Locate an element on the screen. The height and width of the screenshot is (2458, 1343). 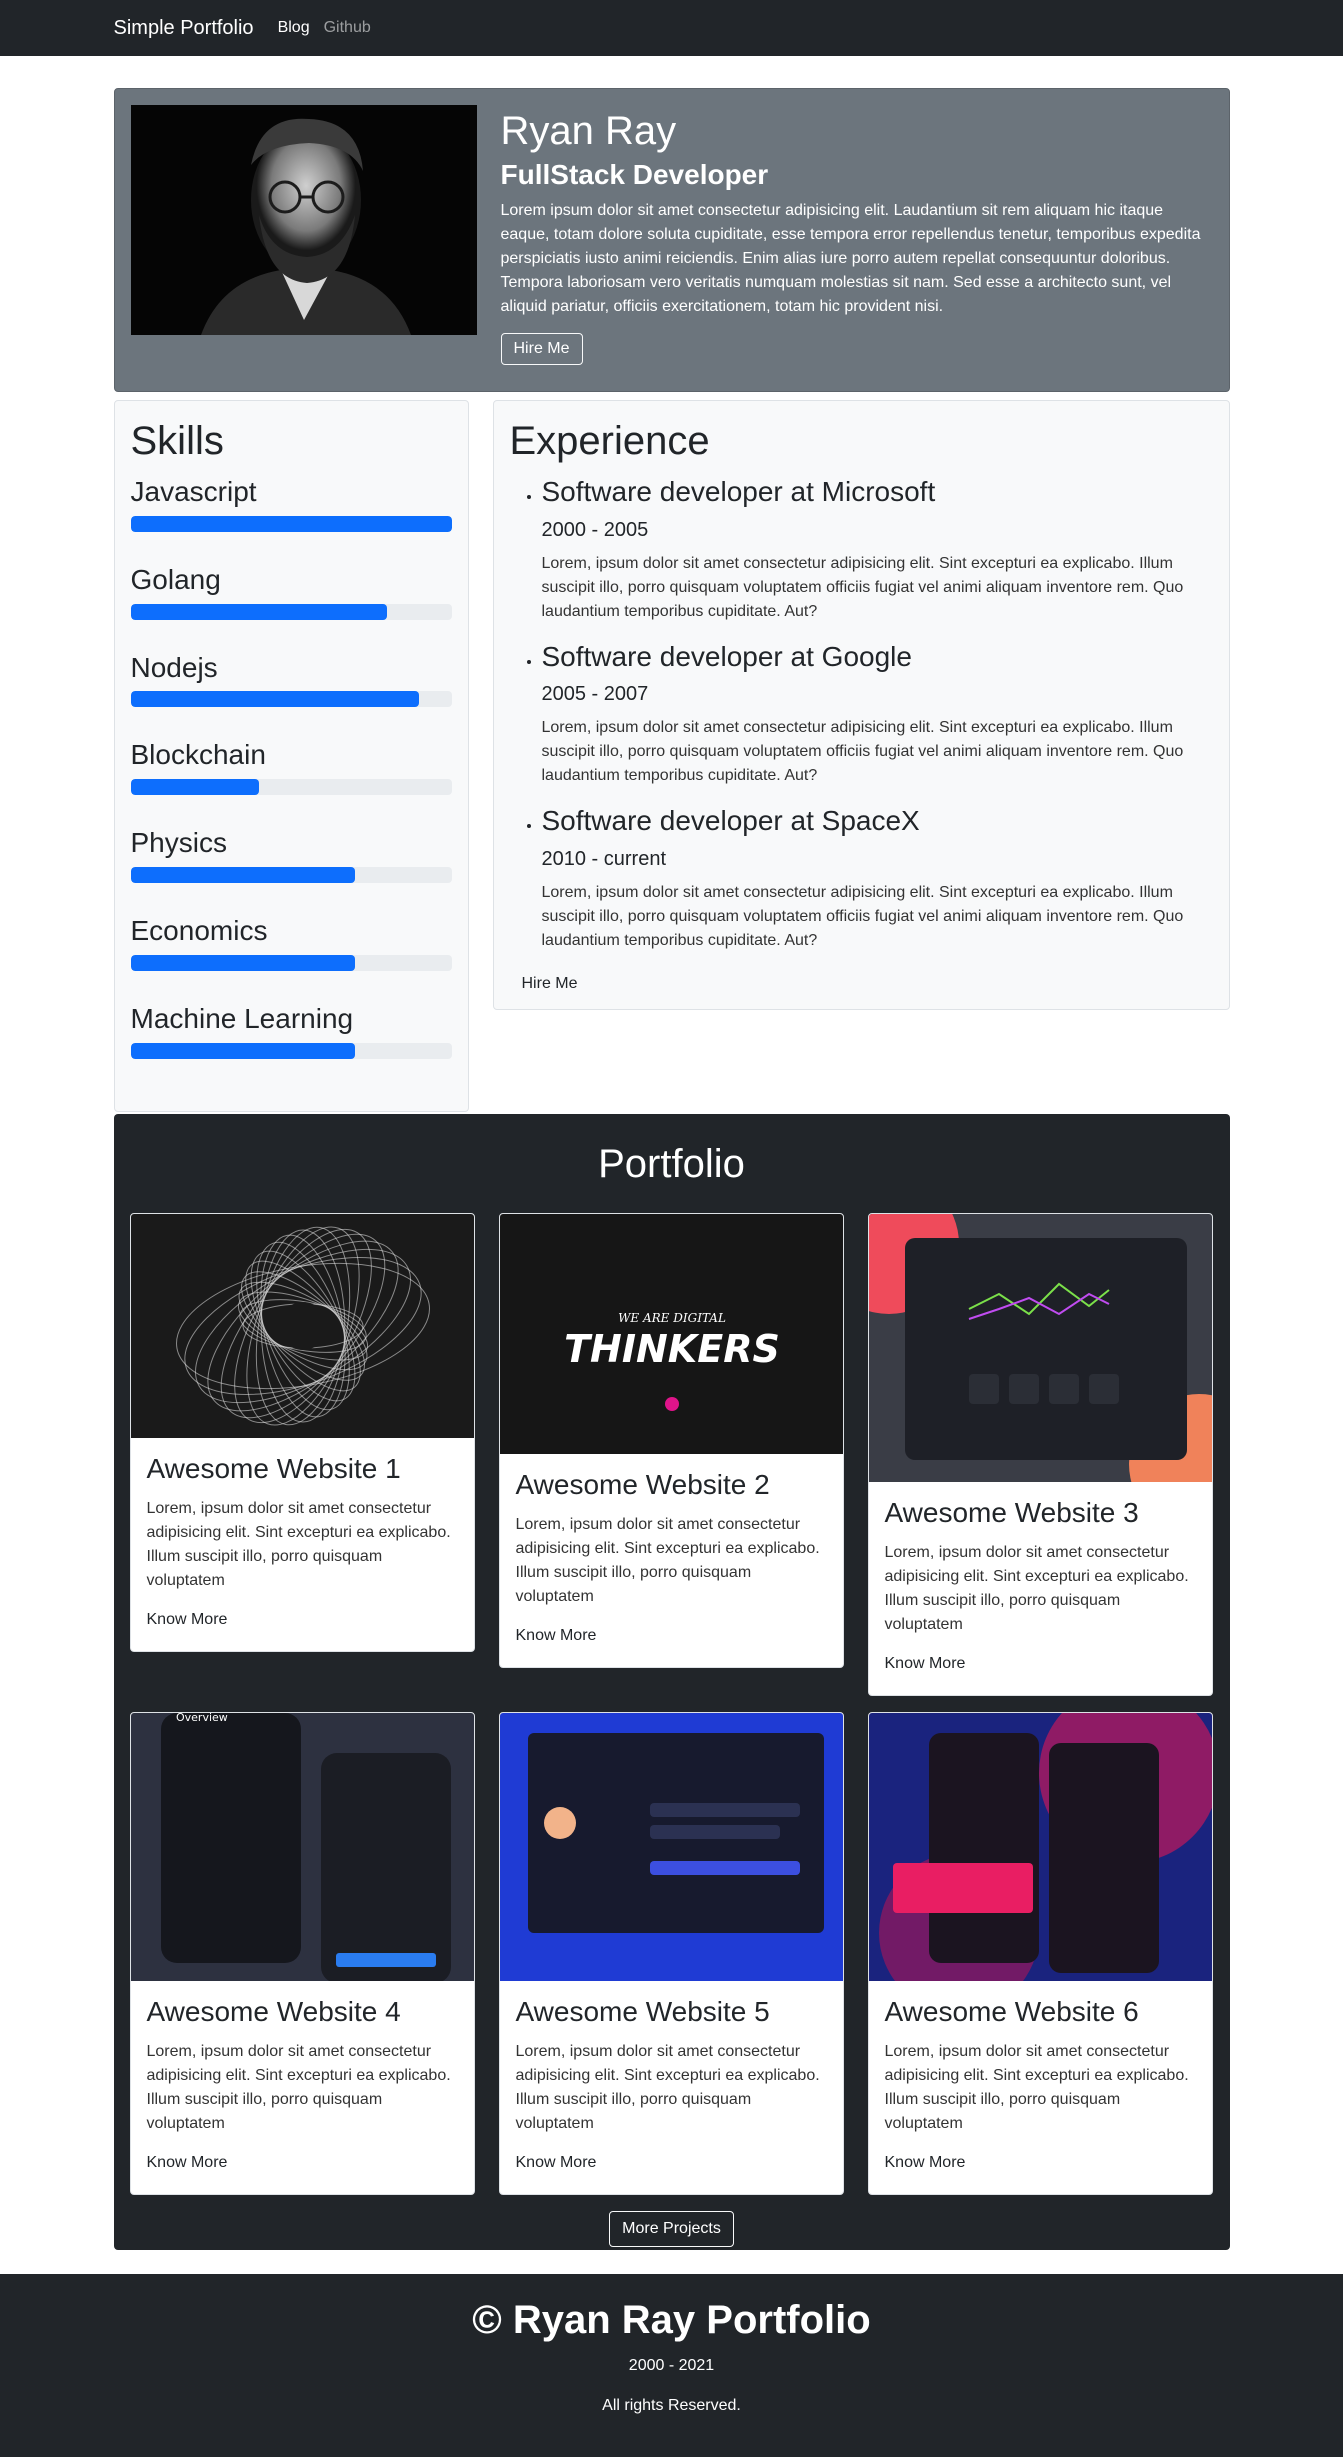
skill-name: Nodejs is located at coordinates (174, 667).